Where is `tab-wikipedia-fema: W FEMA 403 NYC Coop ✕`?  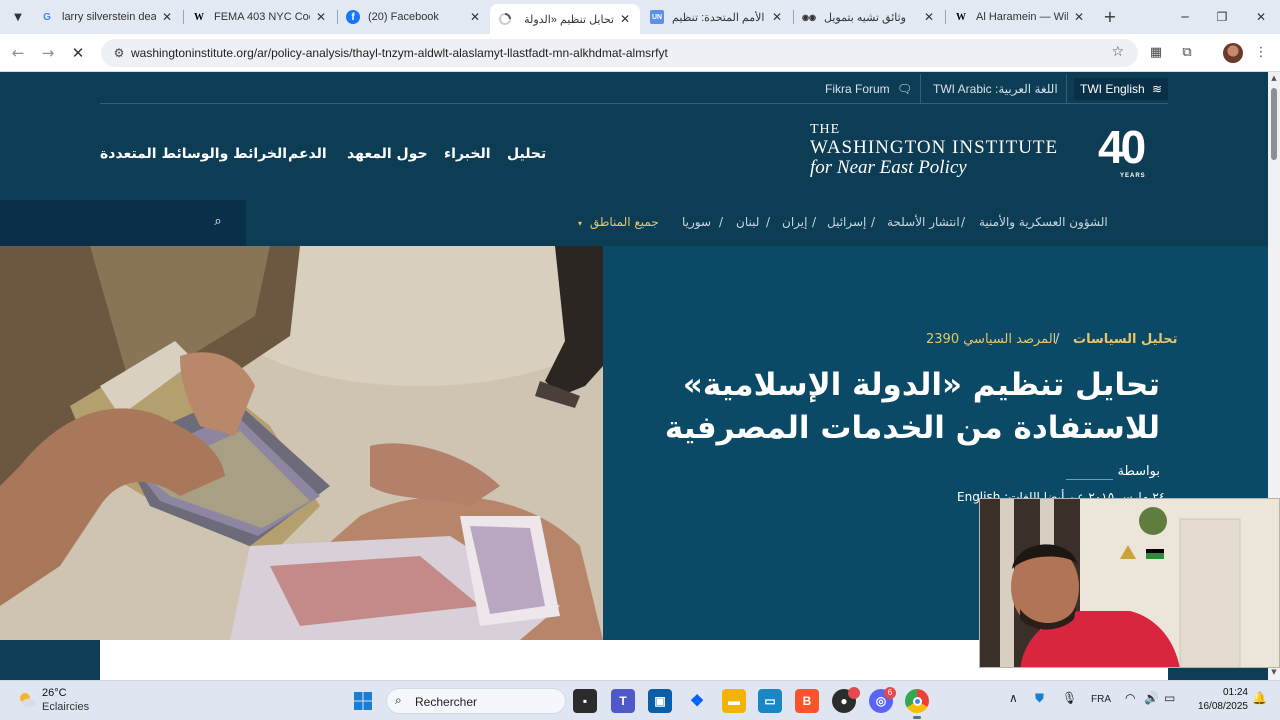
tab-wikipedia-fema: W FEMA 403 NYC Coop ✕ is located at coordinates (260, 17).